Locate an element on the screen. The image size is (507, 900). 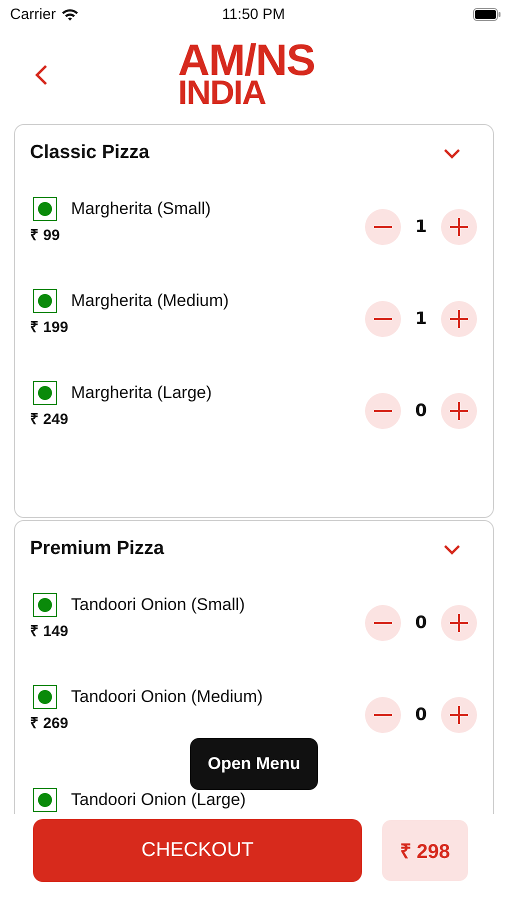
item-name: Tandoori Onion (Large) is located at coordinates (158, 800).